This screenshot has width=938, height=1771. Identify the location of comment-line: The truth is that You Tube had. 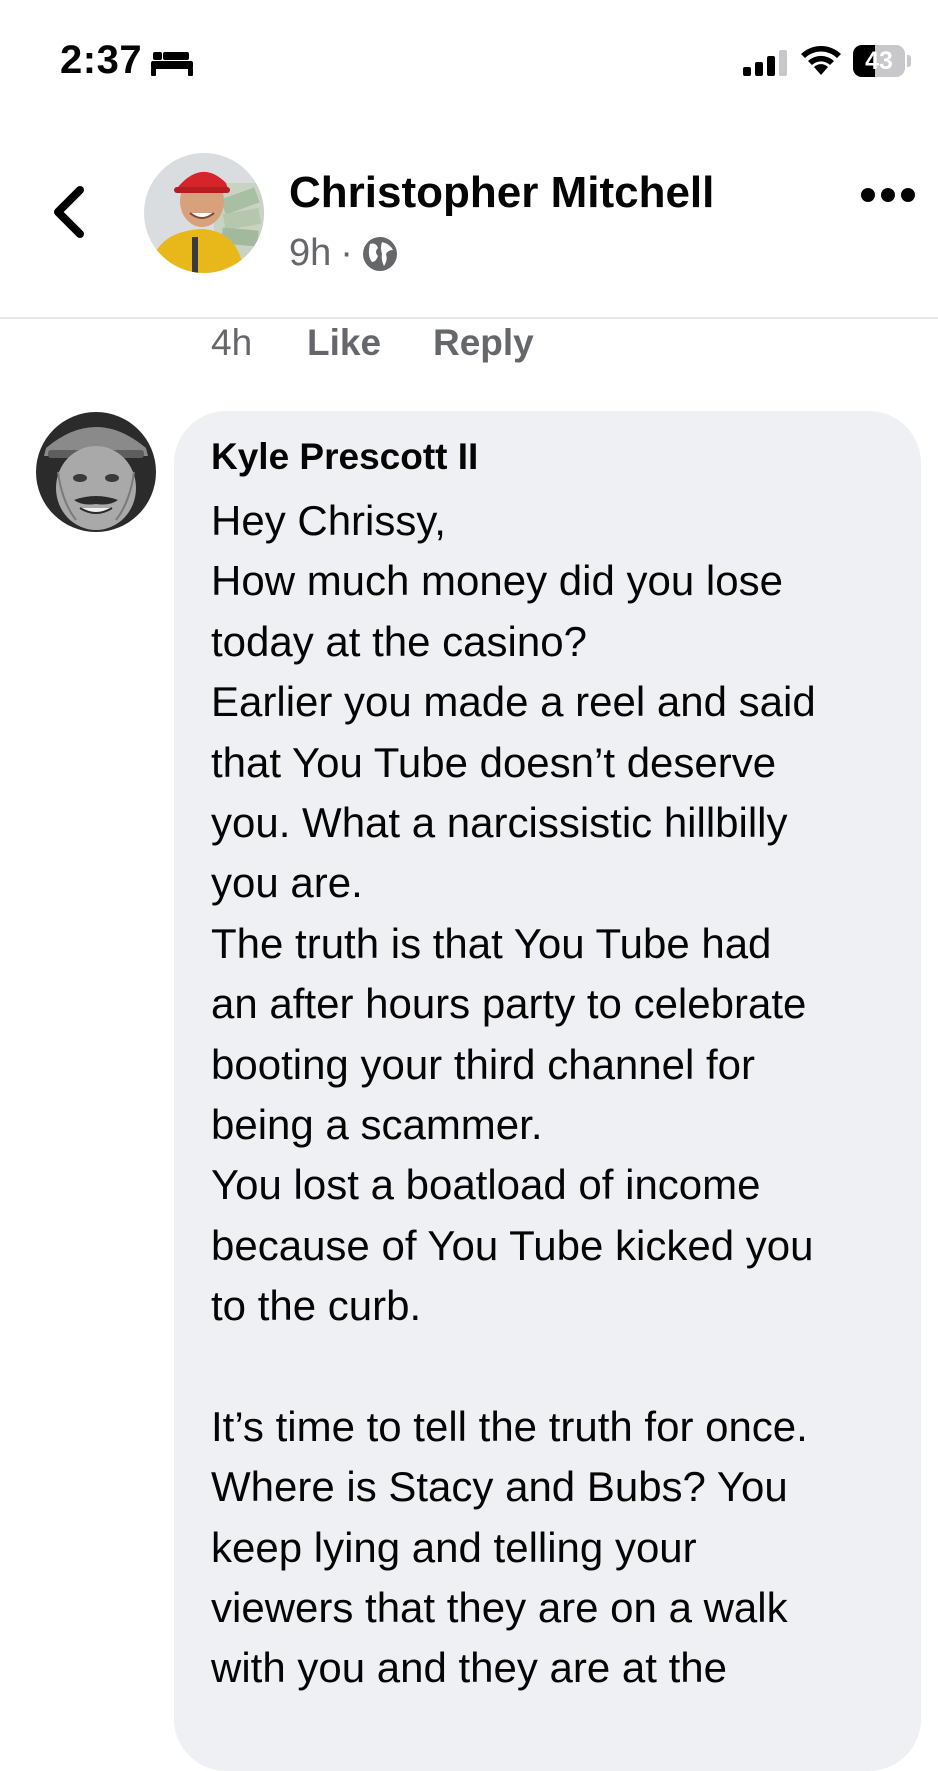
(491, 943).